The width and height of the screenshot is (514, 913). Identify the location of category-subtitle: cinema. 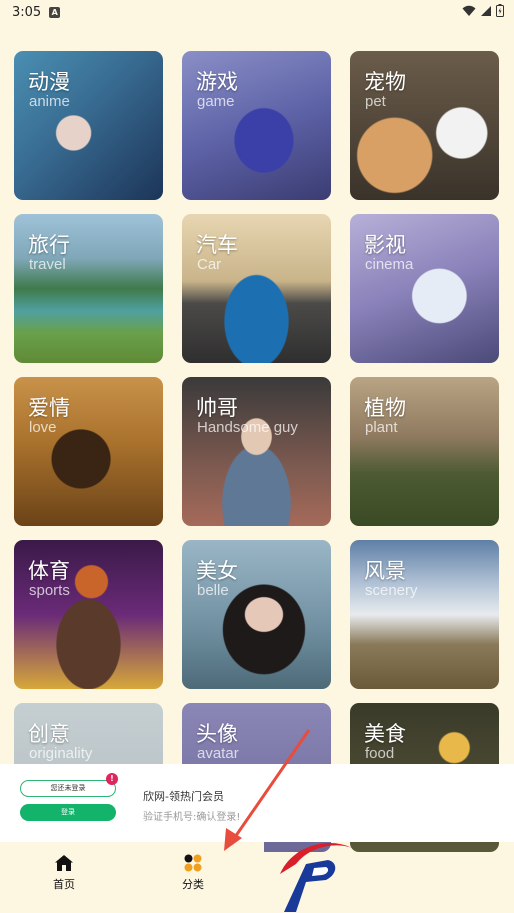
(389, 264).